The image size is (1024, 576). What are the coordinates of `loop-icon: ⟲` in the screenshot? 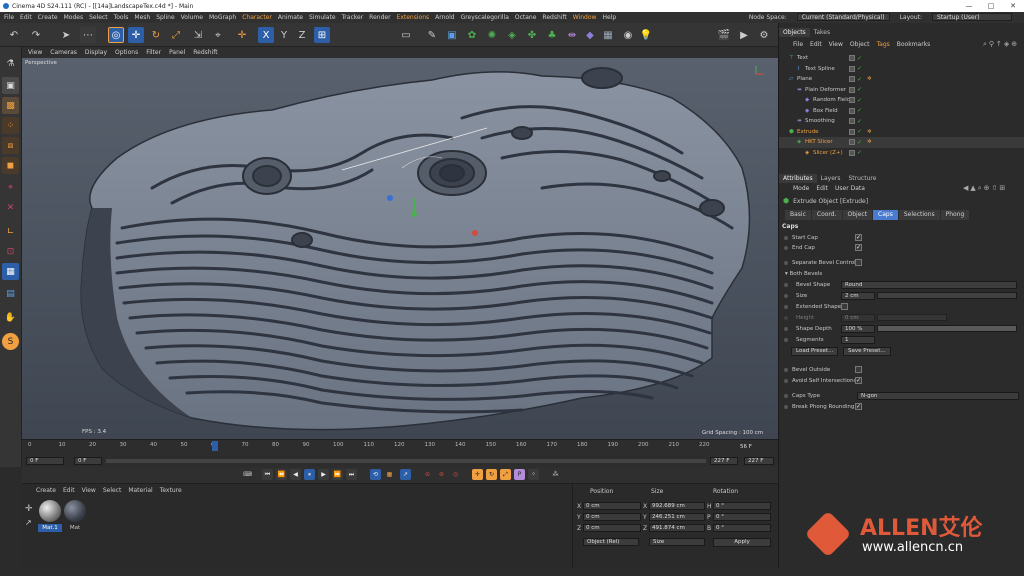 It's located at (375, 474).